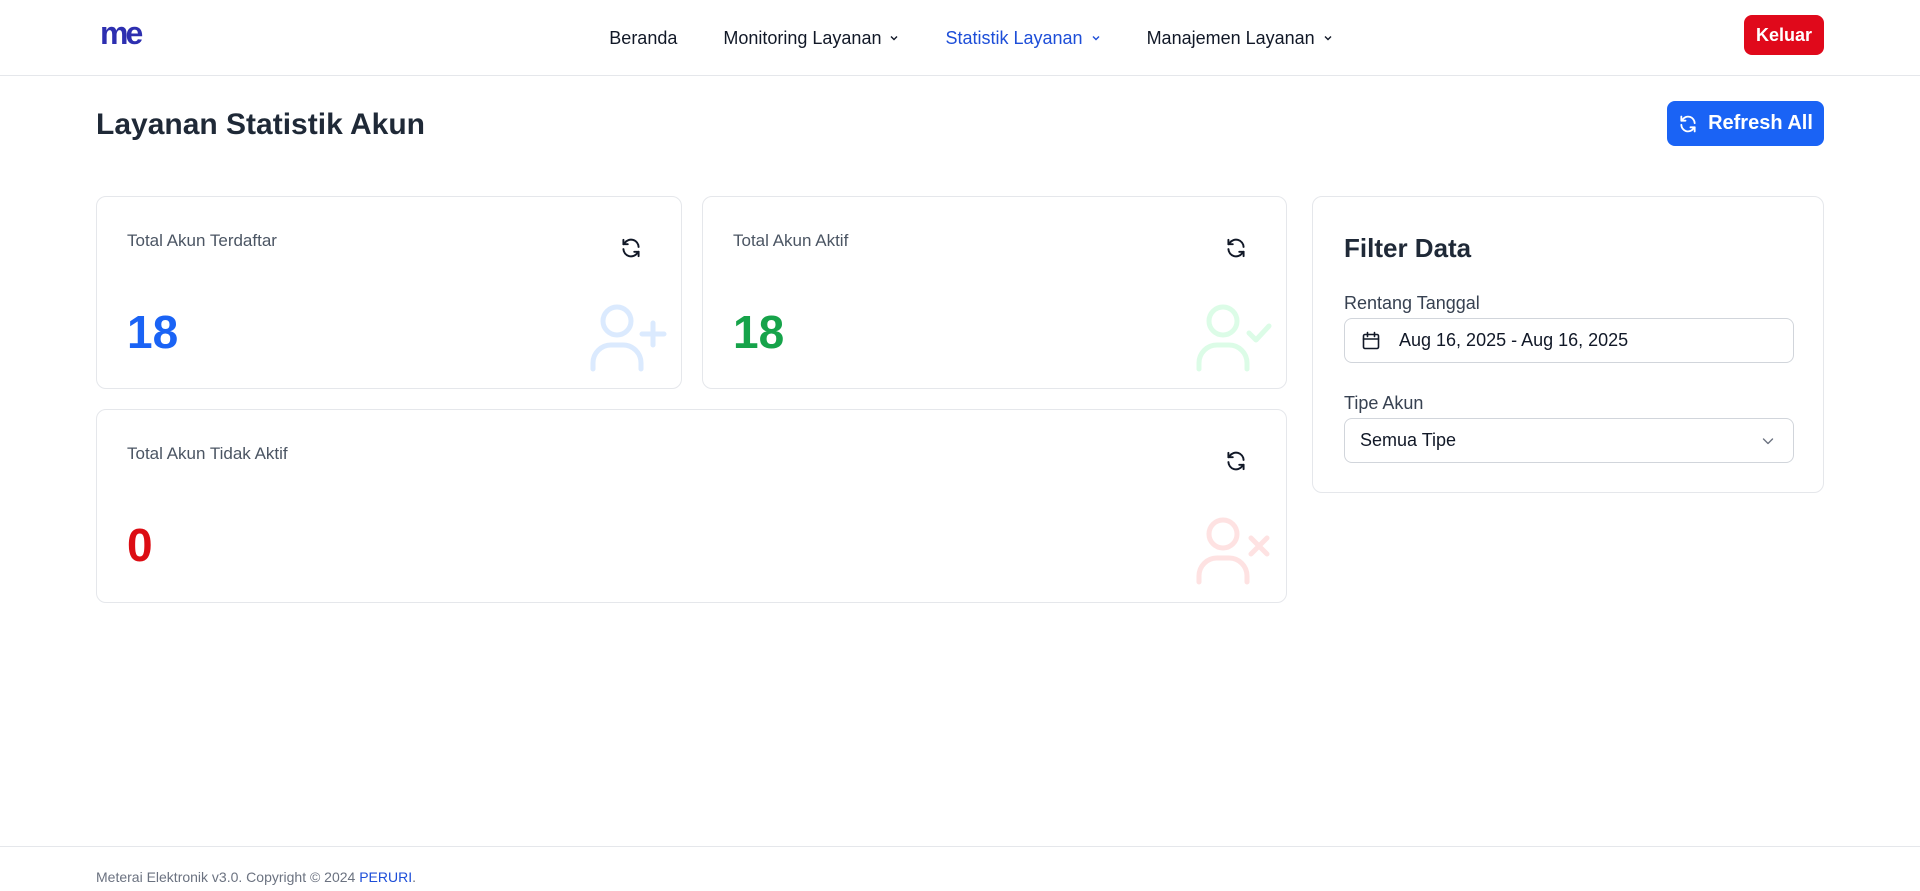 This screenshot has height=891, width=1920. Describe the element at coordinates (1569, 440) in the screenshot. I see `account-type-select: Semua Tipe` at that location.